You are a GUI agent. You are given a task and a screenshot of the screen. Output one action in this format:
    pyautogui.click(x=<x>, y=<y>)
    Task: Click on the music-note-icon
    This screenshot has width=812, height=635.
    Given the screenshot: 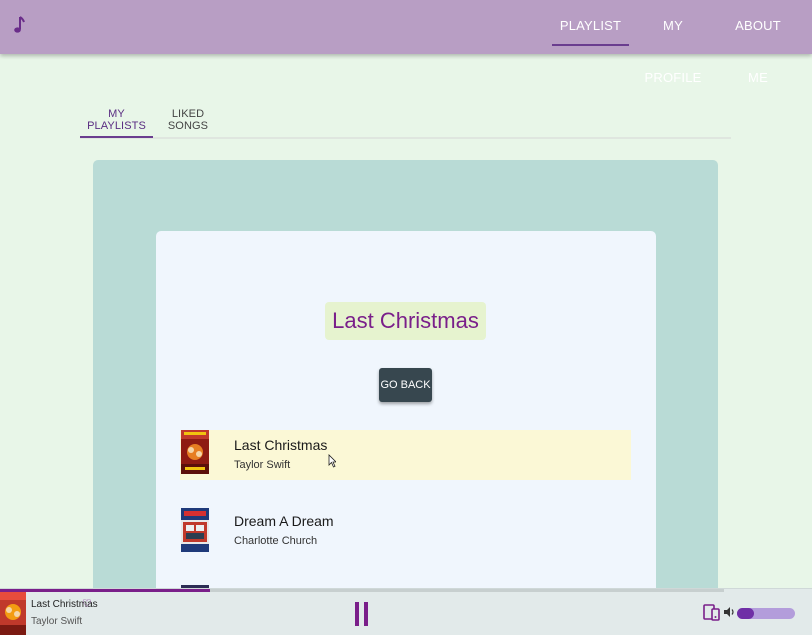 What is the action you would take?
    pyautogui.click(x=19, y=25)
    